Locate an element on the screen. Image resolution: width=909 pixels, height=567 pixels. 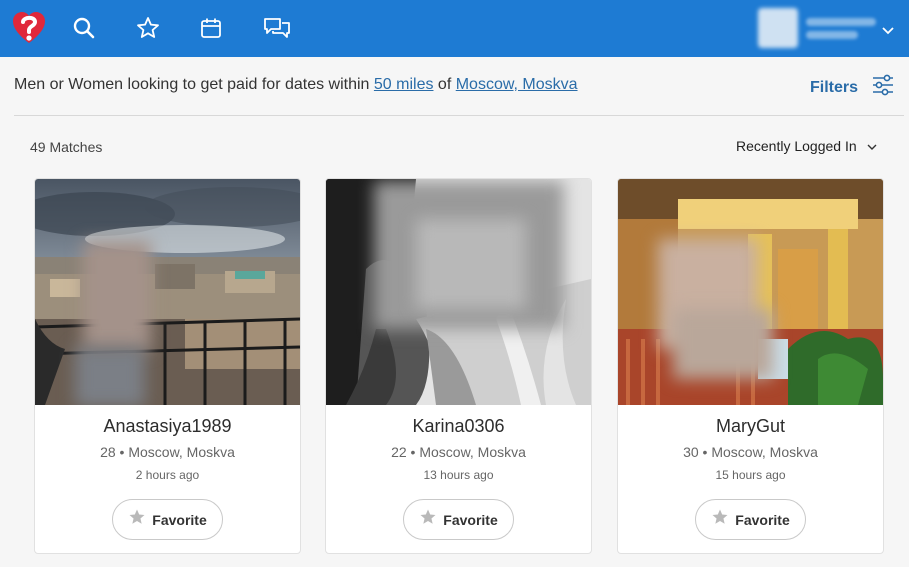
profile-age-location: 30 • Moscow, Moskva is located at coordinates (750, 452).